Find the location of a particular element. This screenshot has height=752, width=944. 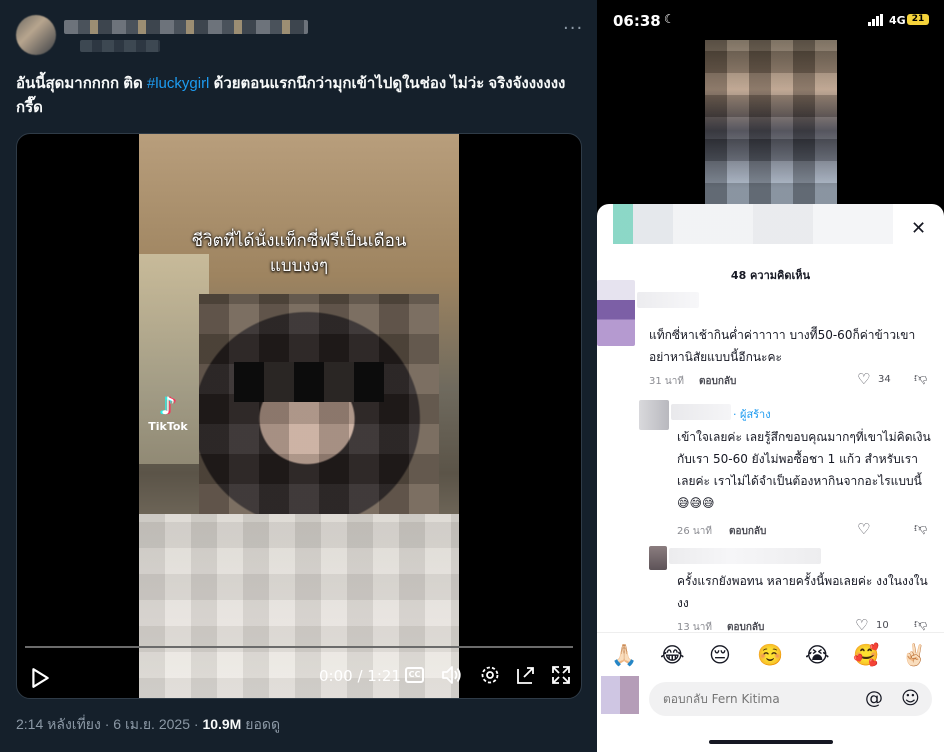

comment-time: 26 นาที is located at coordinates (694, 531).